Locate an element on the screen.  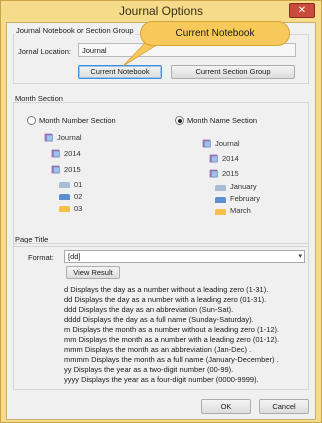
month-name-radio-label: Month Name Section is located at coordinates (222, 120).